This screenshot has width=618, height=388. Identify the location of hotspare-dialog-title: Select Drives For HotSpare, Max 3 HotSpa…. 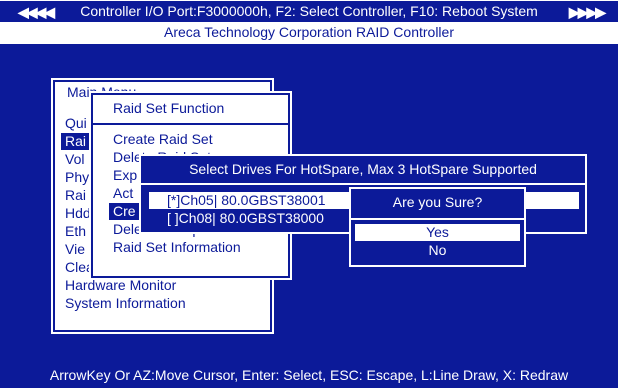
(363, 169).